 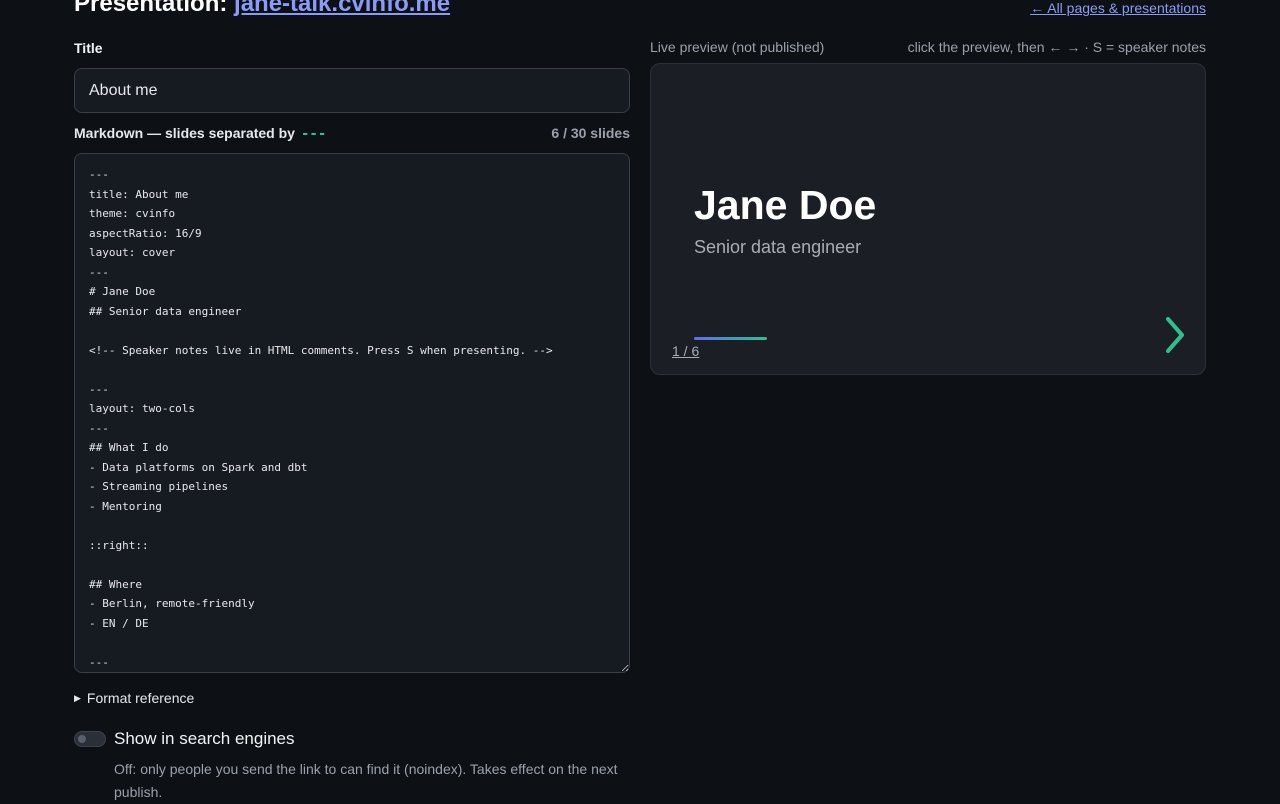 I want to click on slide-page-indicator: 1 / 6, so click(x=685, y=351).